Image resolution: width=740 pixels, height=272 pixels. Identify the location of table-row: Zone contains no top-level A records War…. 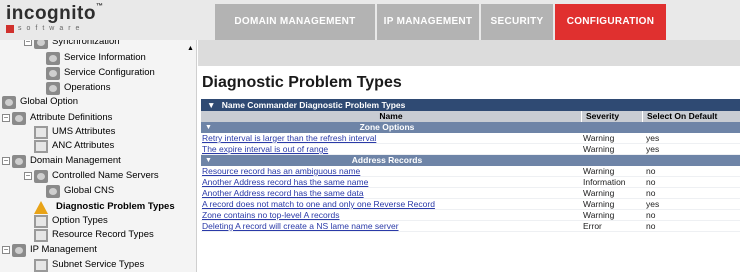
(470, 215).